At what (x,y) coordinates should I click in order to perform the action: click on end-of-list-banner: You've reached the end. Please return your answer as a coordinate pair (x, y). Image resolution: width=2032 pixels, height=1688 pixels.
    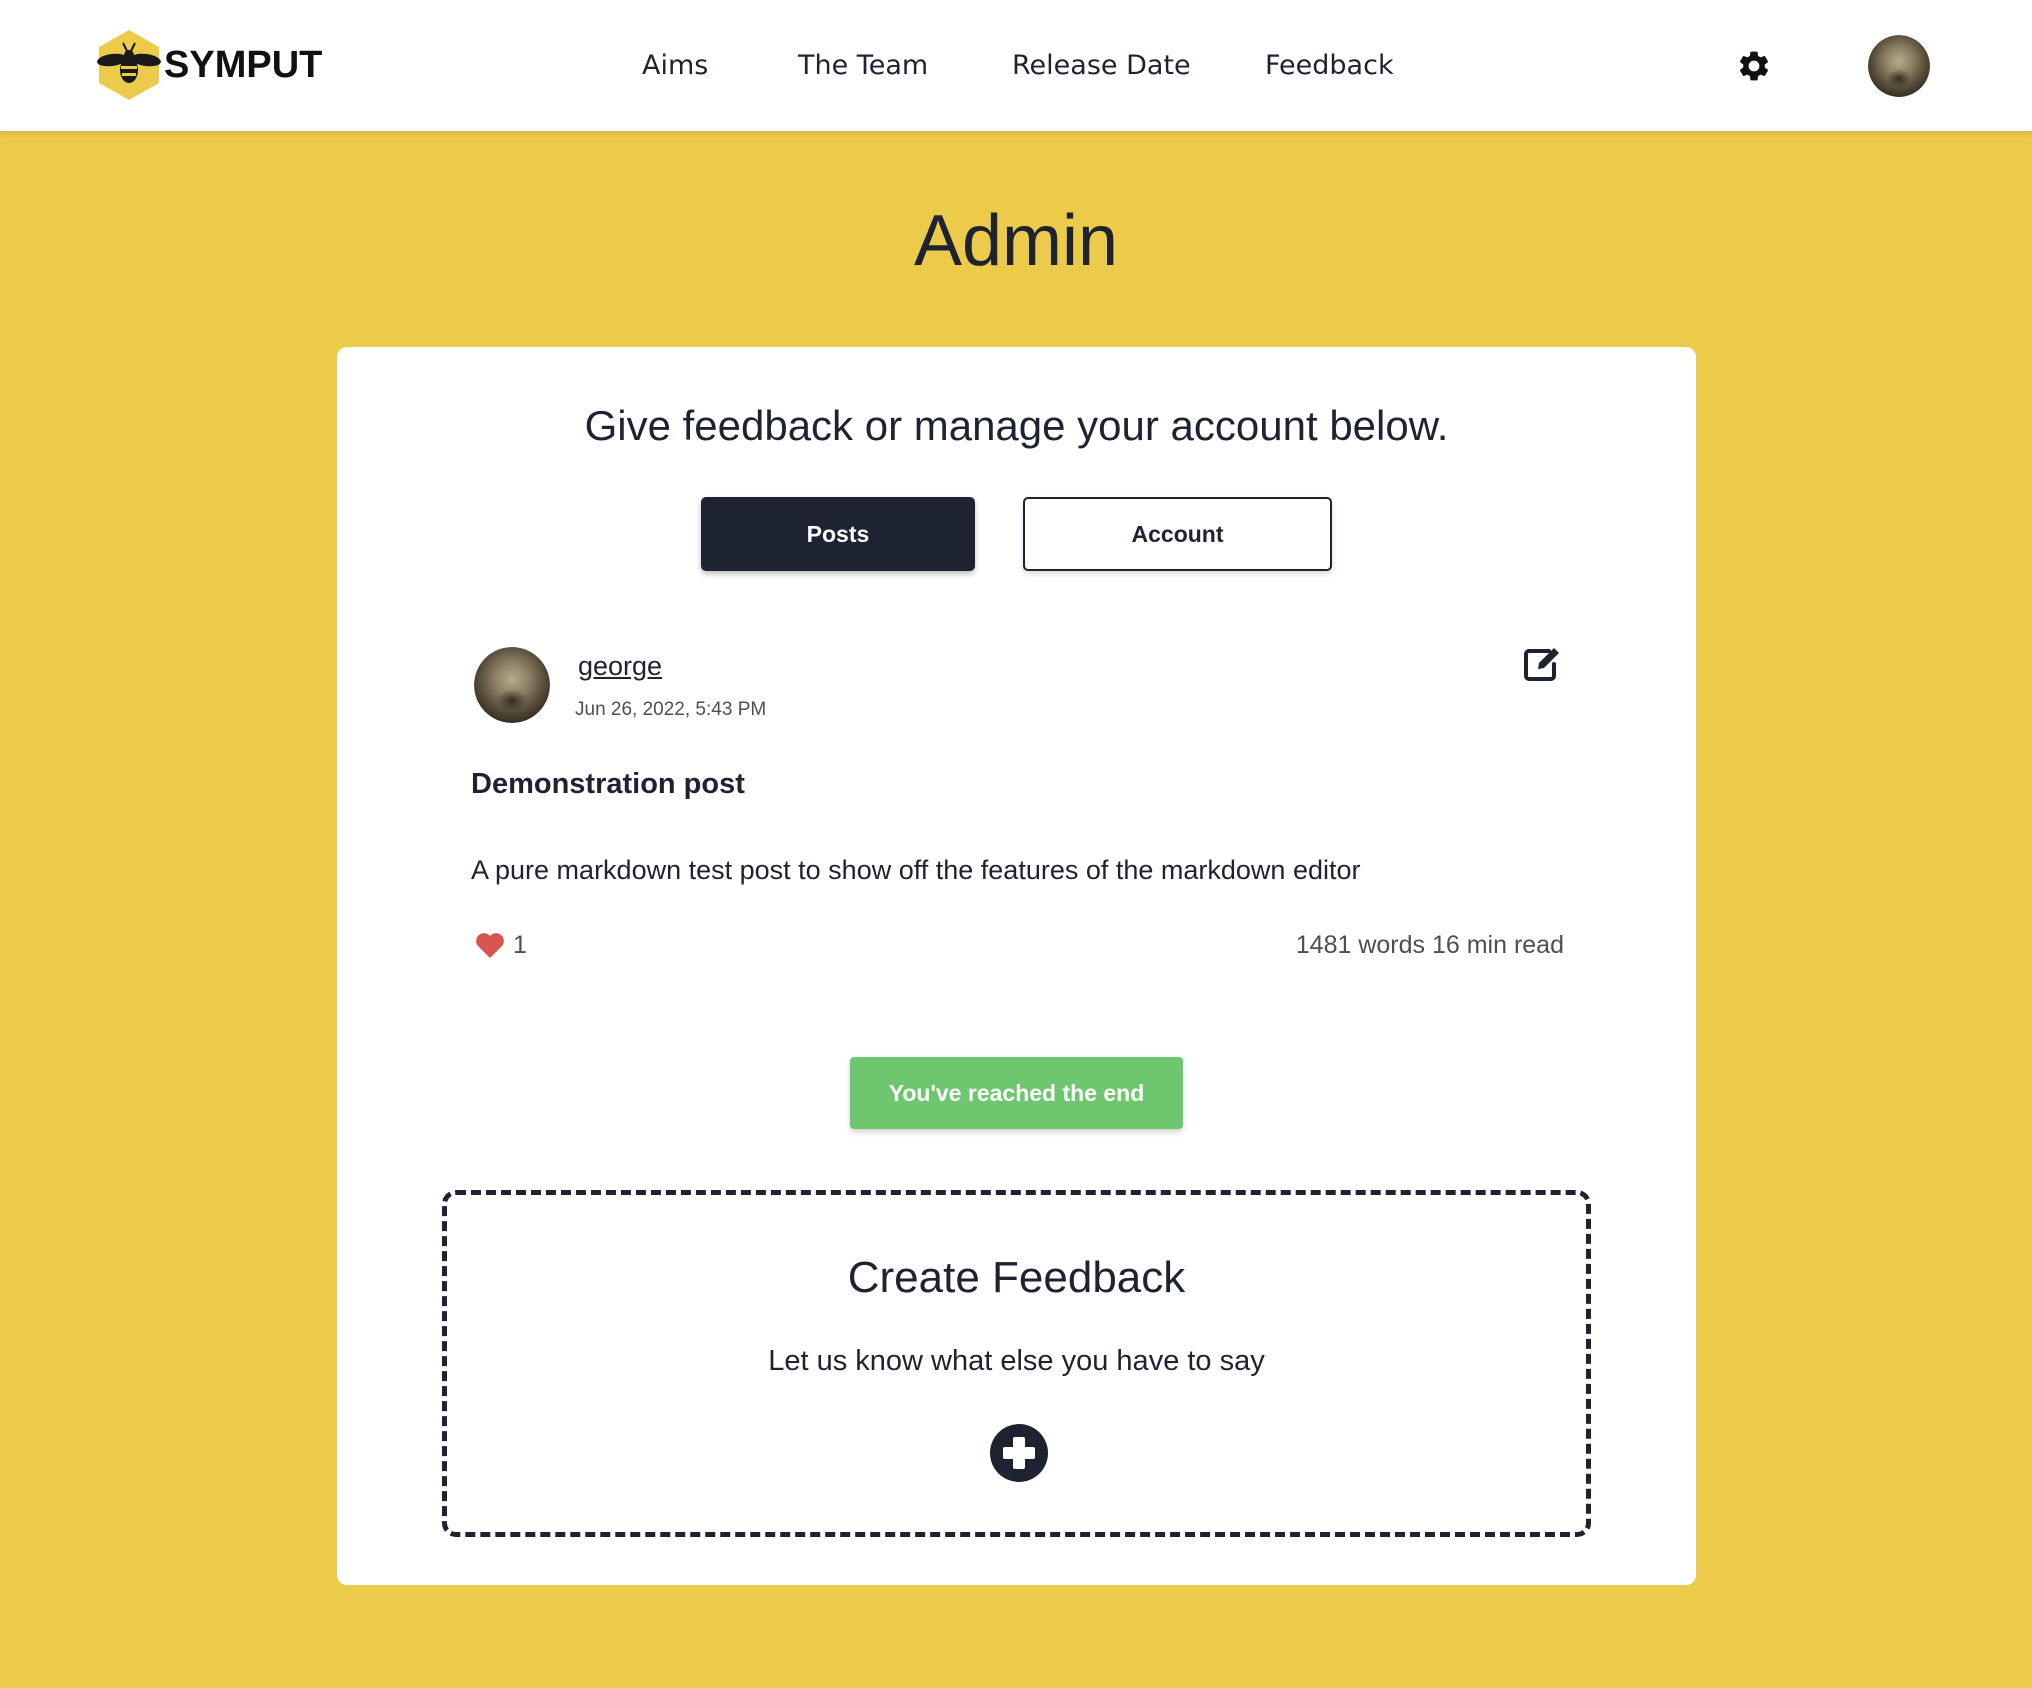
    Looking at the image, I should click on (1016, 1093).